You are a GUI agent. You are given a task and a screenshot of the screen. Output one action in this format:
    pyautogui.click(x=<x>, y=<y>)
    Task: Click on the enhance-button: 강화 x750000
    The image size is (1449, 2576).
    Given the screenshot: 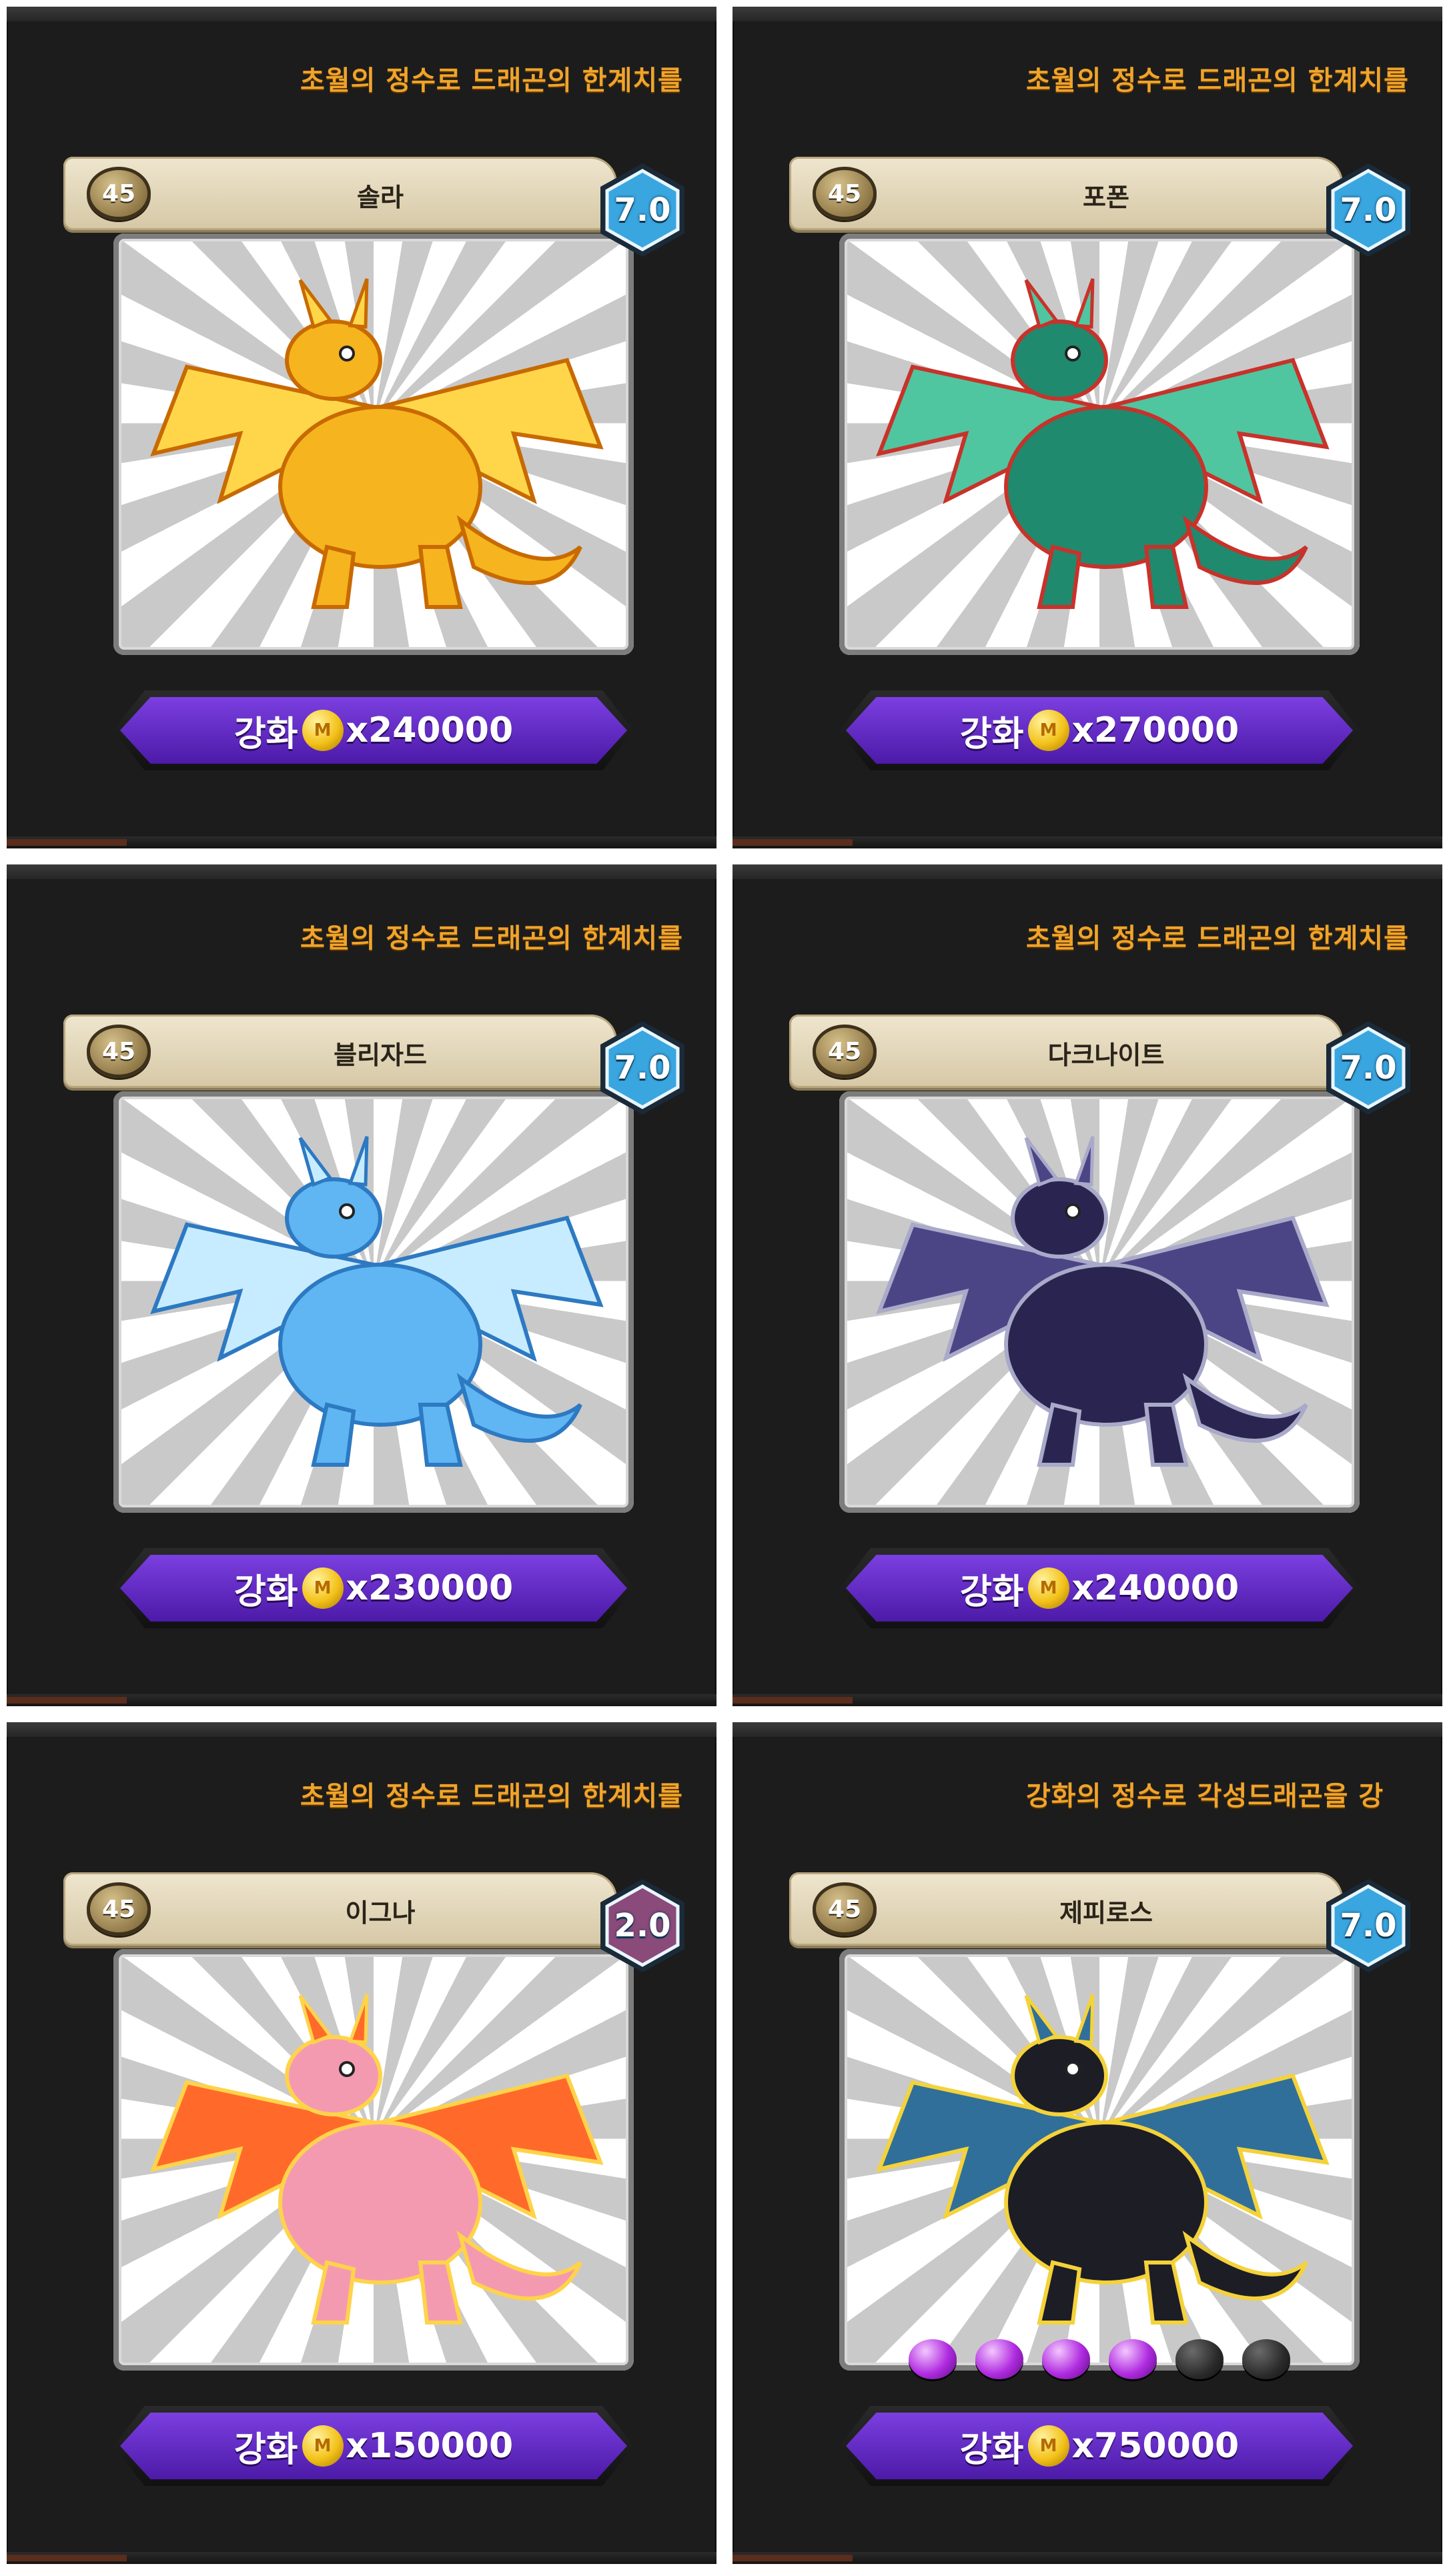 What is the action you would take?
    pyautogui.click(x=1099, y=2446)
    